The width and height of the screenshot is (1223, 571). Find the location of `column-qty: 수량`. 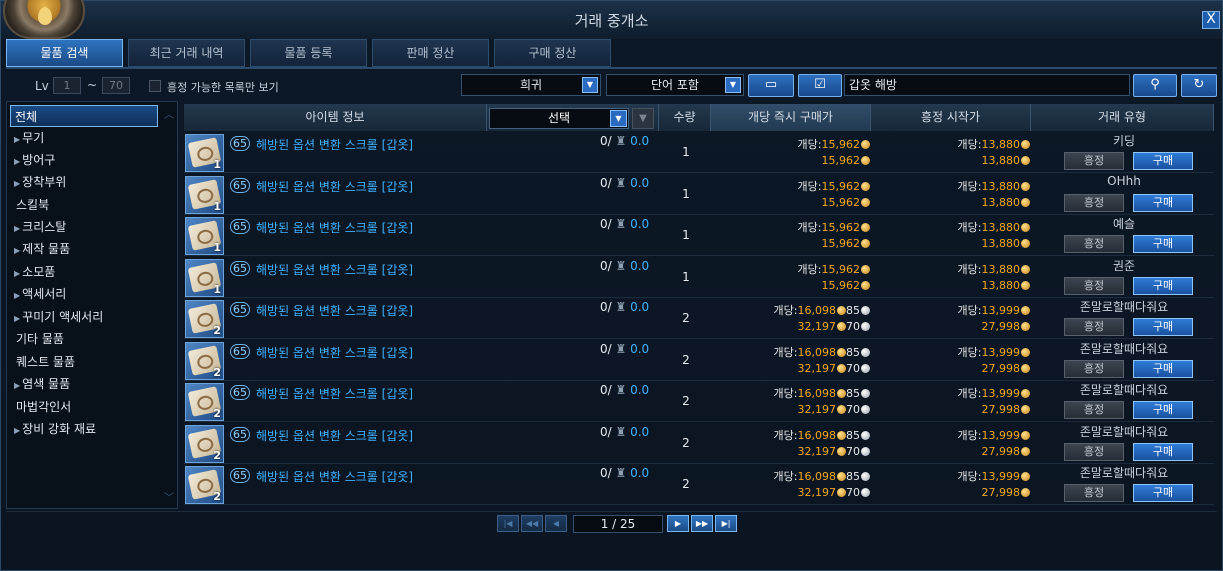

column-qty: 수량 is located at coordinates (685, 117).